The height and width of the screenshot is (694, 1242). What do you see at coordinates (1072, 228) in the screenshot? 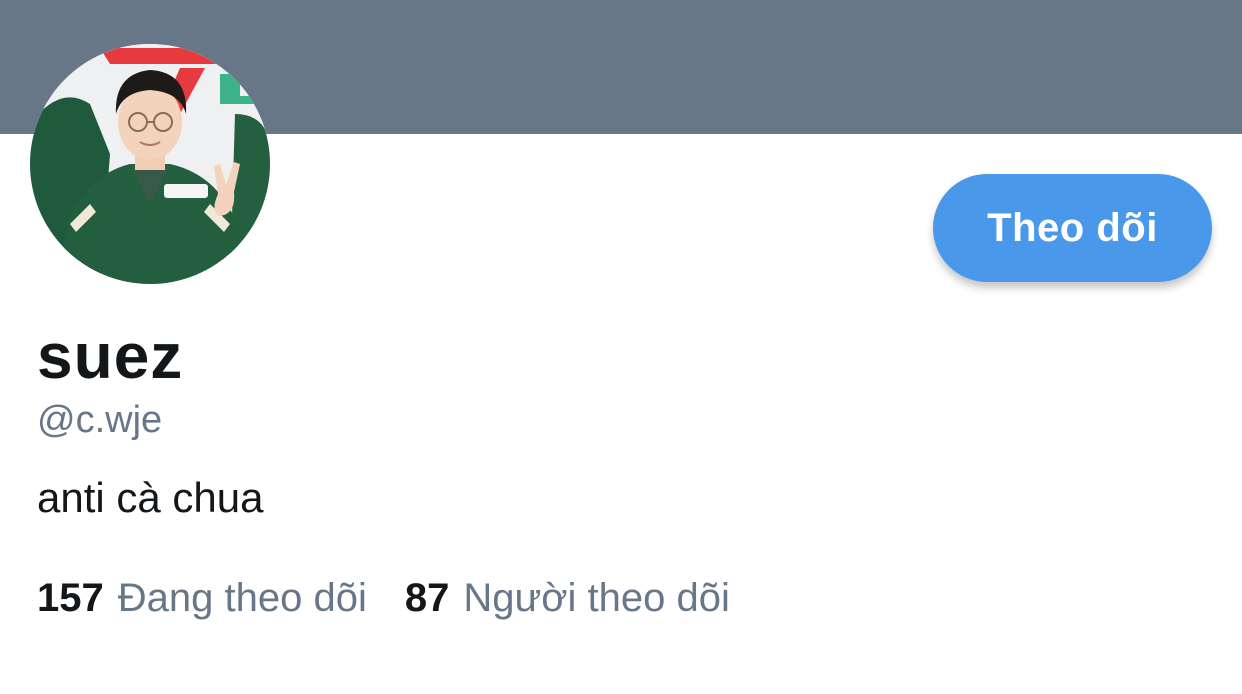
I see `follow-button: Theo dõi` at bounding box center [1072, 228].